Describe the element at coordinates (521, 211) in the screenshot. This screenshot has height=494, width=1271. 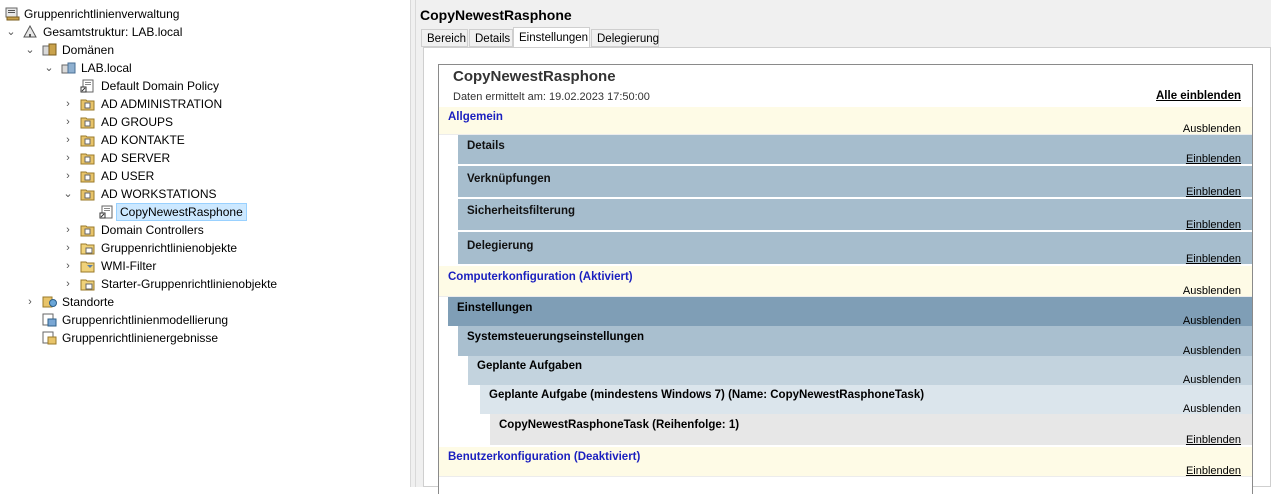
I see `section-label: Sicherheitsfilterung` at that location.